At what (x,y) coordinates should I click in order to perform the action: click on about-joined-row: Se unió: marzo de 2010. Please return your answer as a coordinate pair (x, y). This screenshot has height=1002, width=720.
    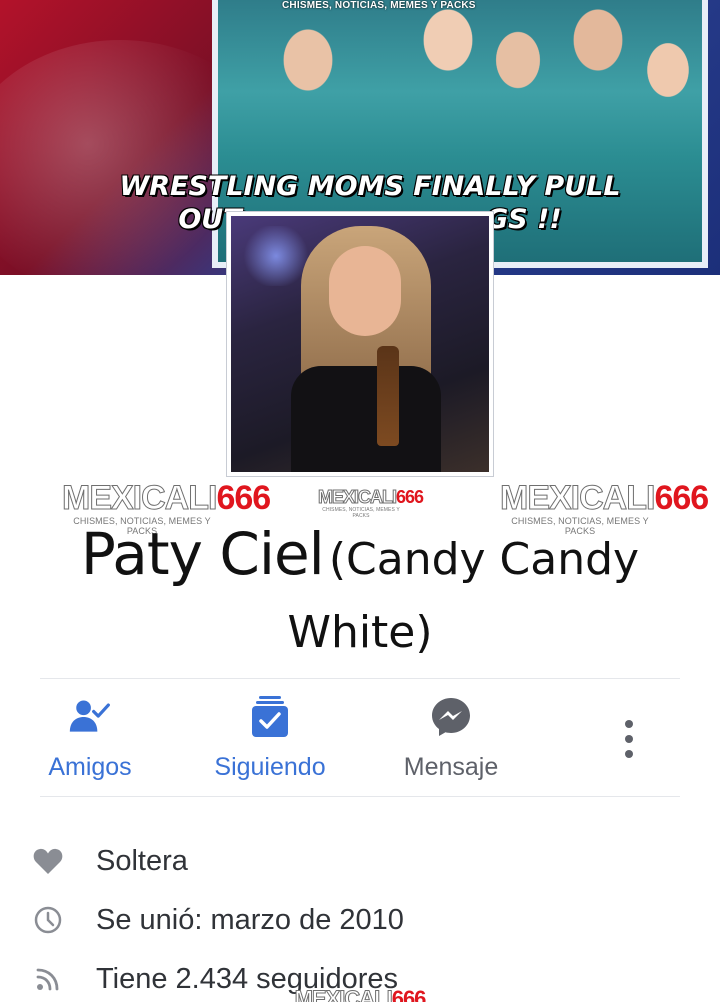
    Looking at the image, I should click on (362, 920).